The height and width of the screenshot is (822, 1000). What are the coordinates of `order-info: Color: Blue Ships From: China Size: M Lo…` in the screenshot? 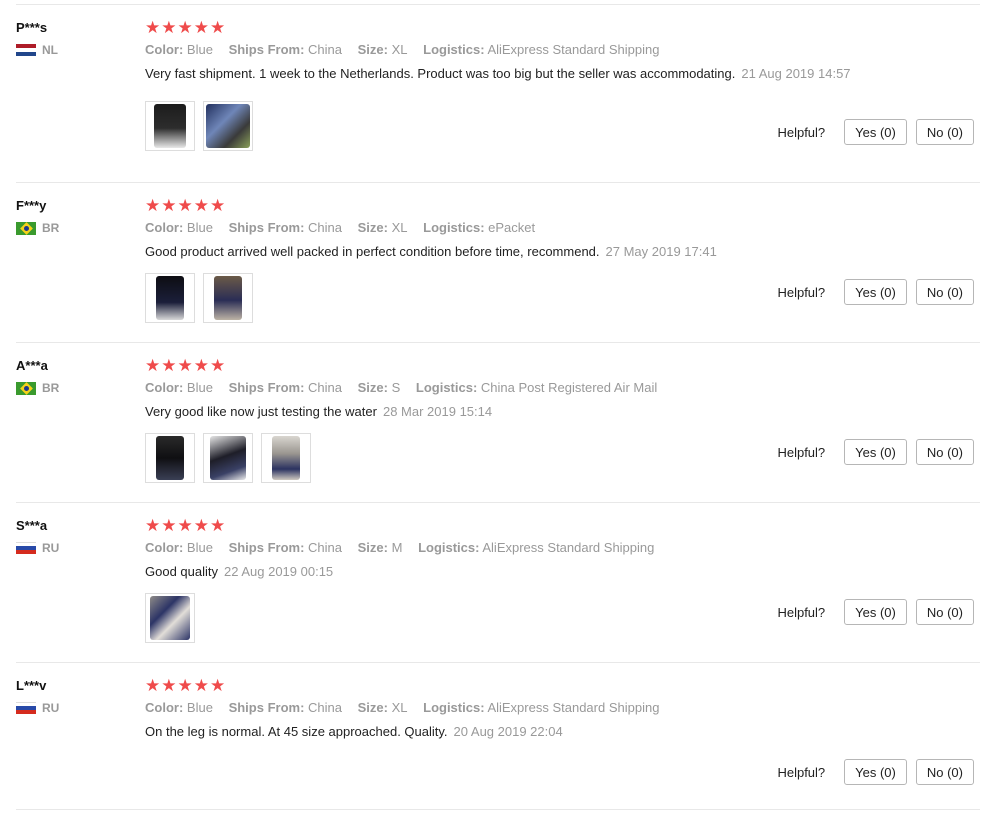 It's located at (562, 548).